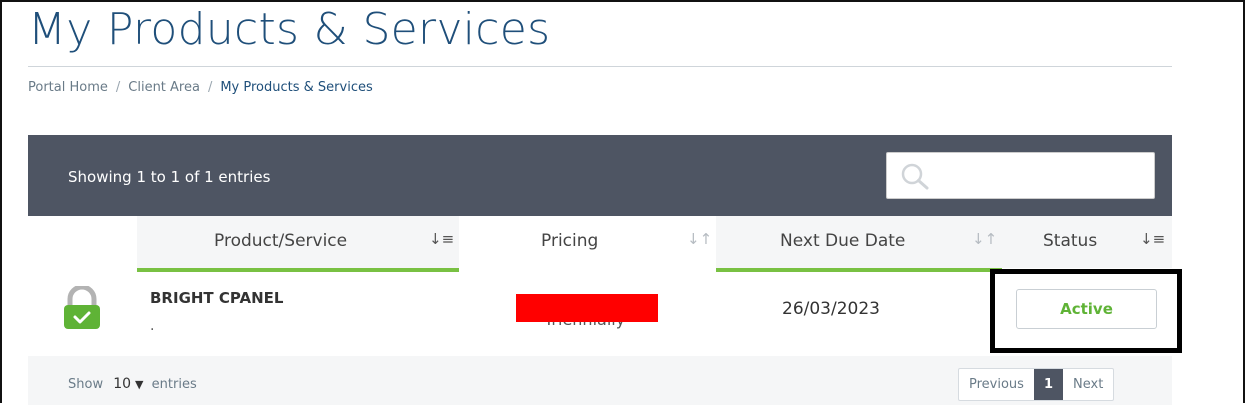 The height and width of the screenshot is (405, 1245). What do you see at coordinates (289, 29) in the screenshot?
I see `page-title: My Products & Services` at bounding box center [289, 29].